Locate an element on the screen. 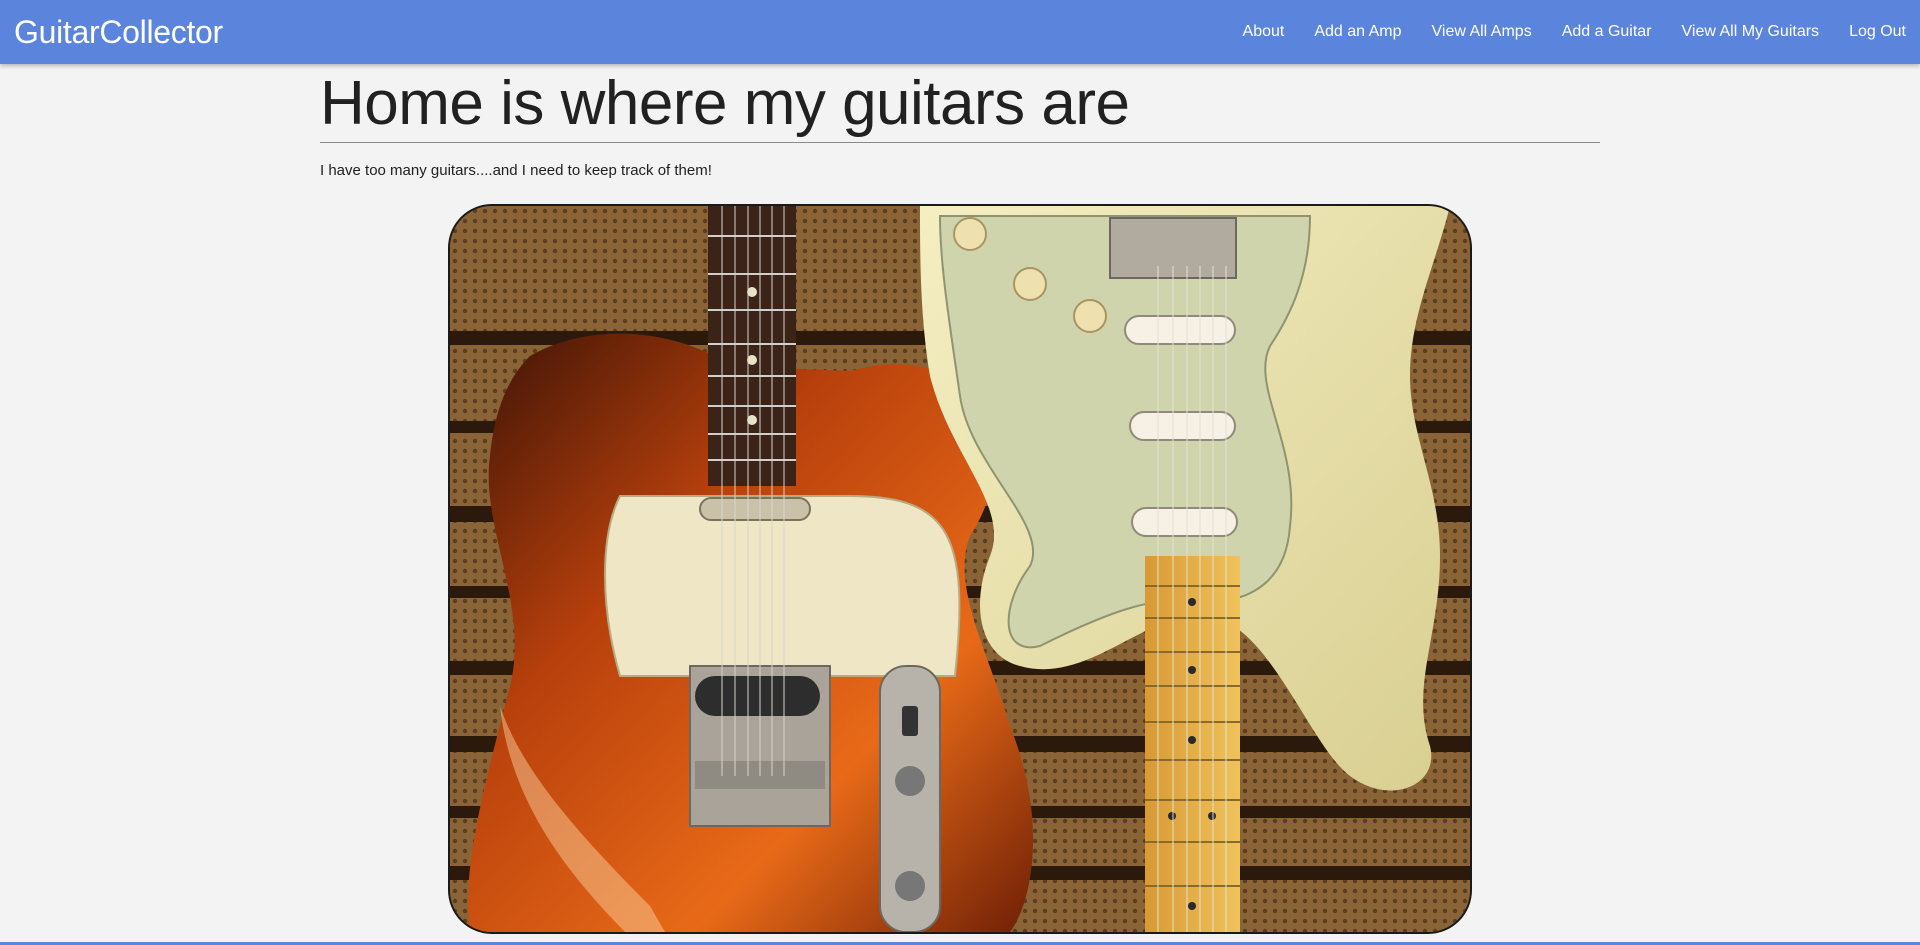 The width and height of the screenshot is (1920, 945). nav-view-all-guitars-link: View All My Guitars is located at coordinates (1751, 32).